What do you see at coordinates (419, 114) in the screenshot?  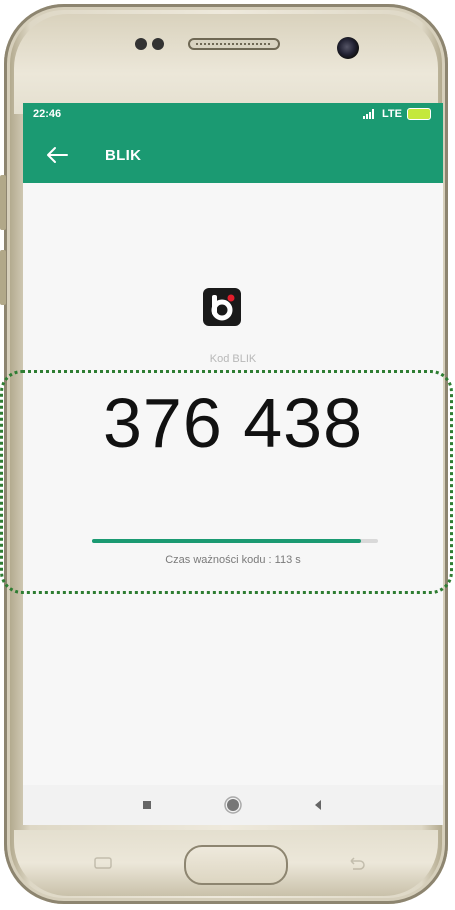 I see `battery-icon` at bounding box center [419, 114].